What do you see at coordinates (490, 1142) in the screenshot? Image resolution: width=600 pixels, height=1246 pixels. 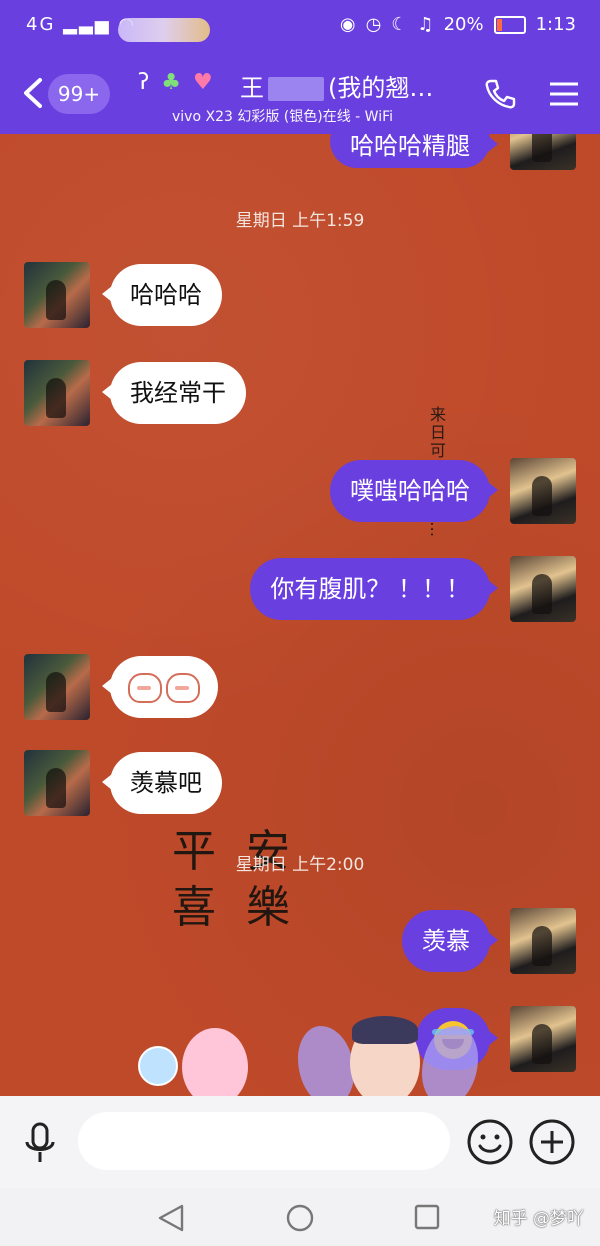 I see `emoji-icon` at bounding box center [490, 1142].